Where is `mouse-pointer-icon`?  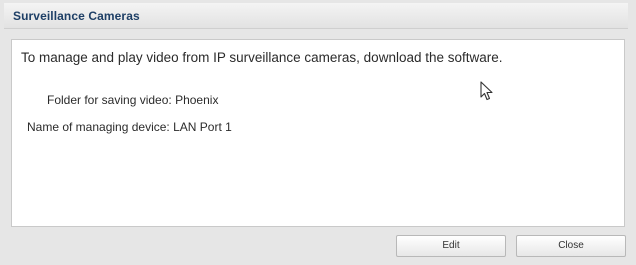 mouse-pointer-icon is located at coordinates (486, 91).